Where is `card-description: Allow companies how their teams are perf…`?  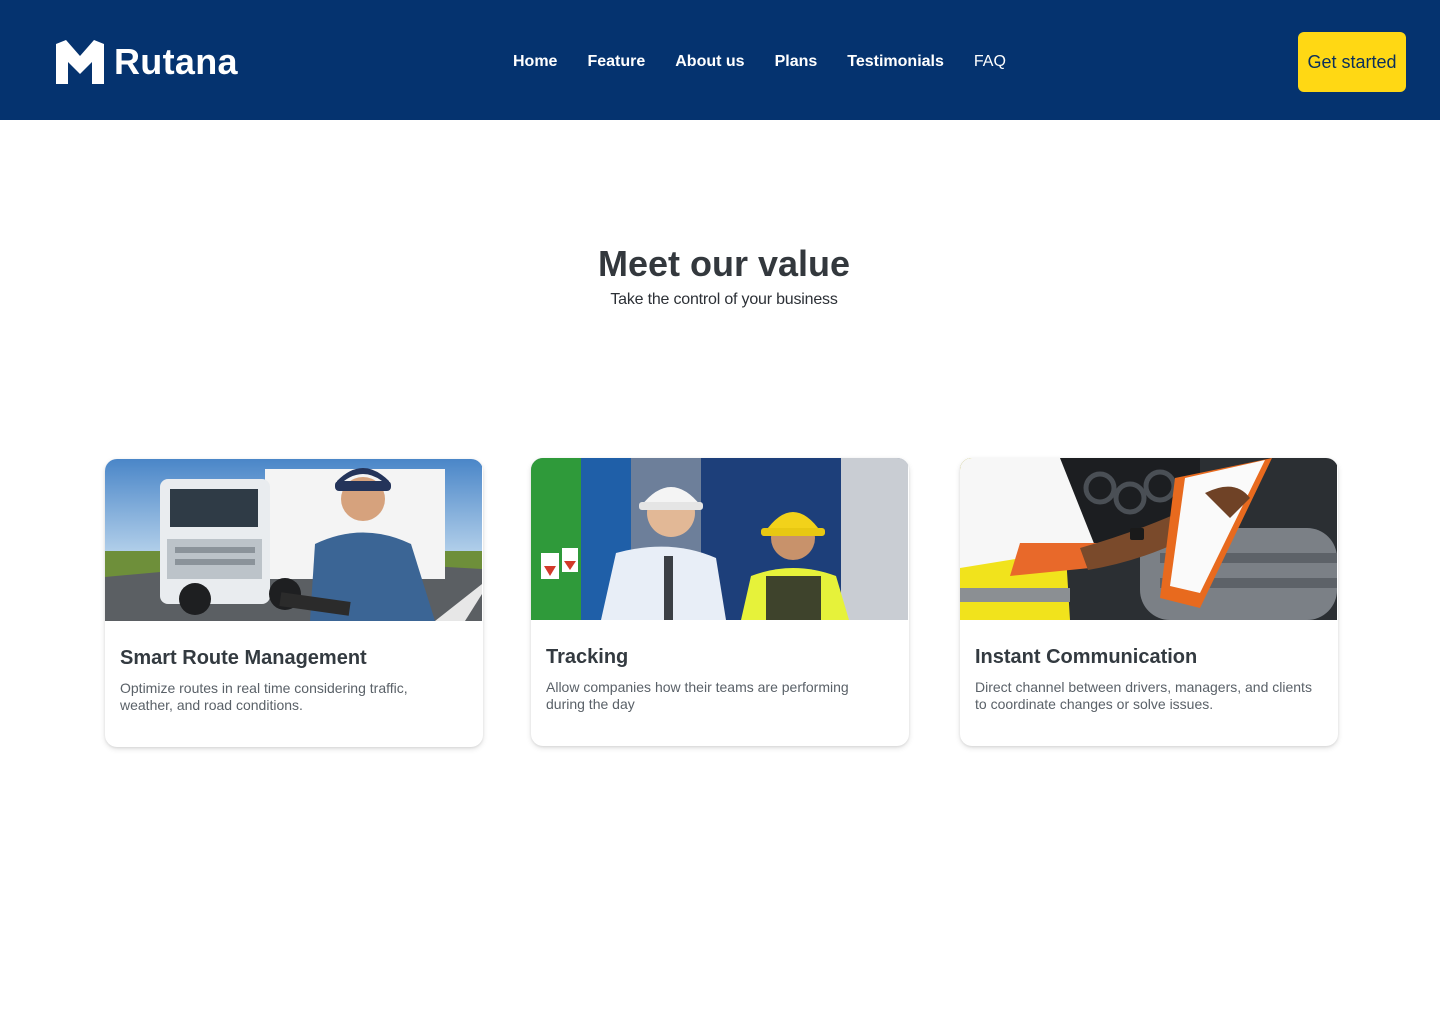 card-description: Allow companies how their teams are perf… is located at coordinates (697, 695).